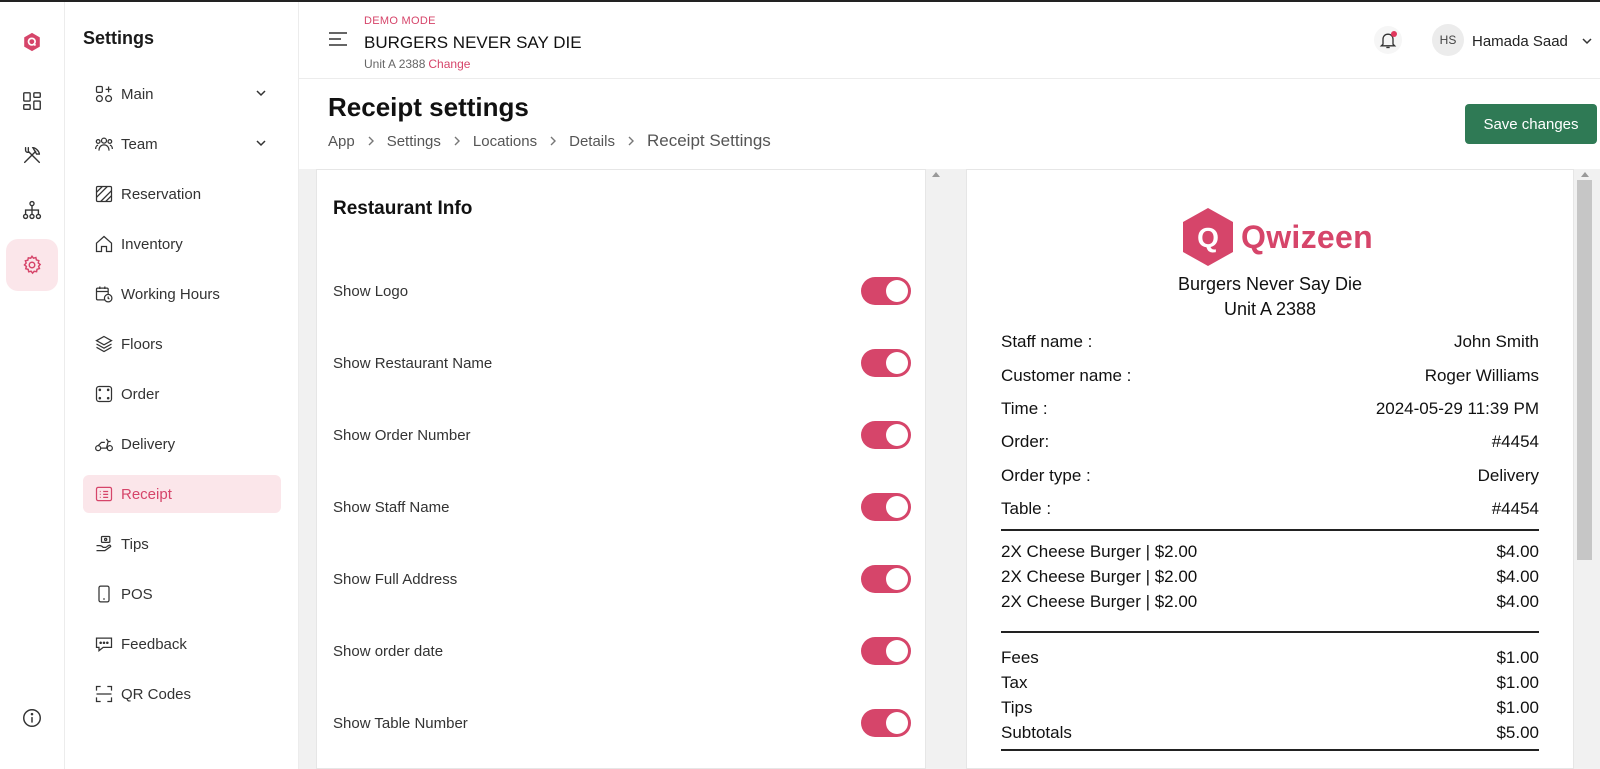 This screenshot has height=769, width=1600. Describe the element at coordinates (182, 144) in the screenshot. I see `sidebar-item-team: Team` at that location.